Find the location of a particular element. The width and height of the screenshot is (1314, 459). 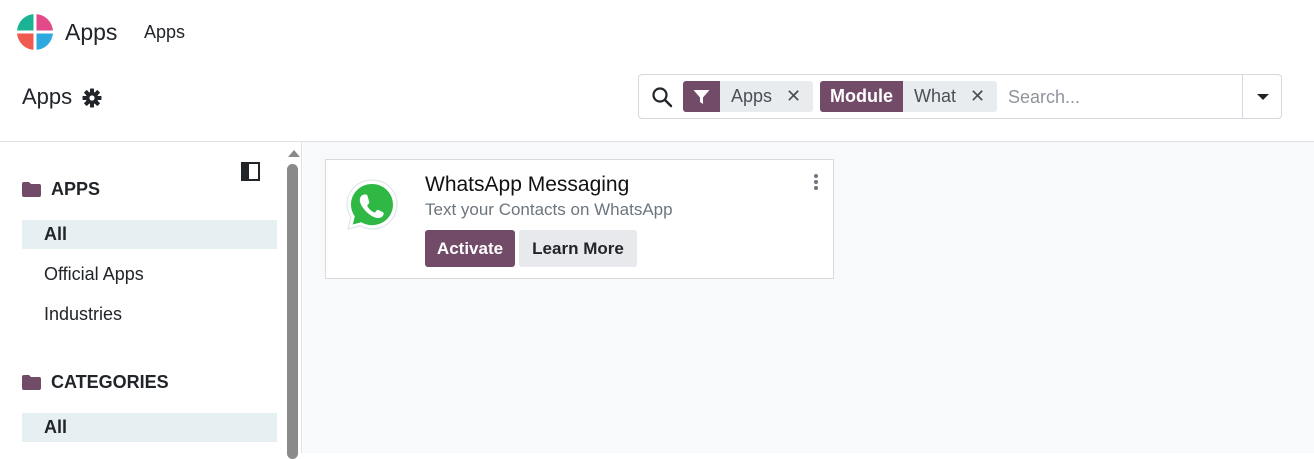

sidebar-scrollbar is located at coordinates (293, 300).